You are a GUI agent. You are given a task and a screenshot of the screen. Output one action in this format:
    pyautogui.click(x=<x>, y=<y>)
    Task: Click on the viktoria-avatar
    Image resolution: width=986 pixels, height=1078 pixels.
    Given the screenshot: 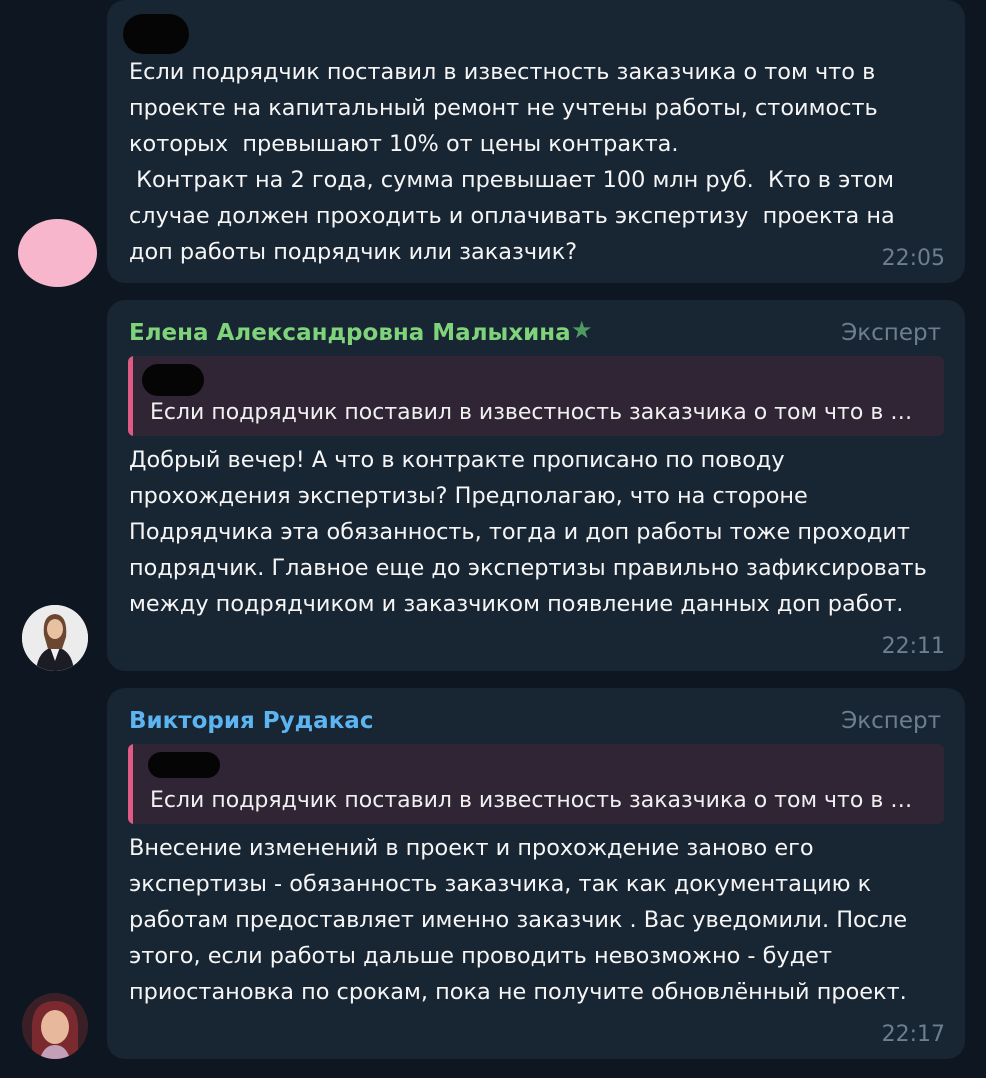 What is the action you would take?
    pyautogui.click(x=55, y=1026)
    